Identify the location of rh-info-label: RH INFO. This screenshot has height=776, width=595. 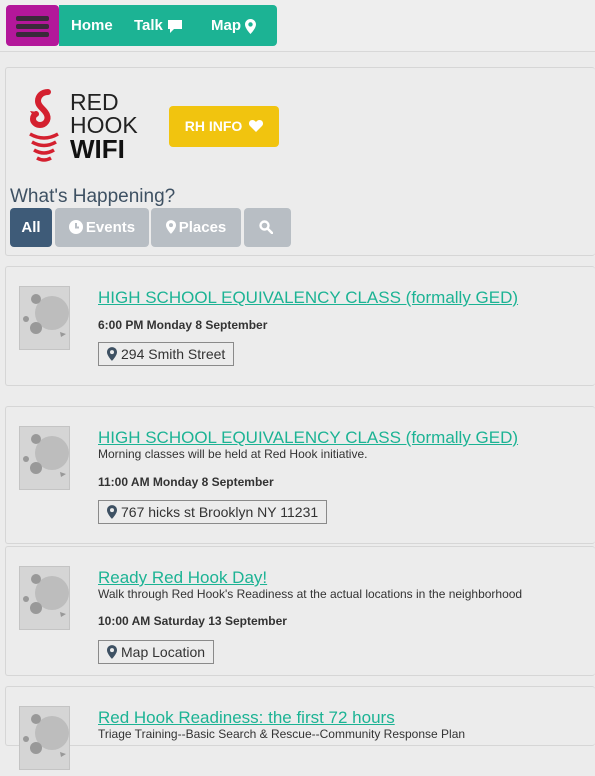
(213, 126).